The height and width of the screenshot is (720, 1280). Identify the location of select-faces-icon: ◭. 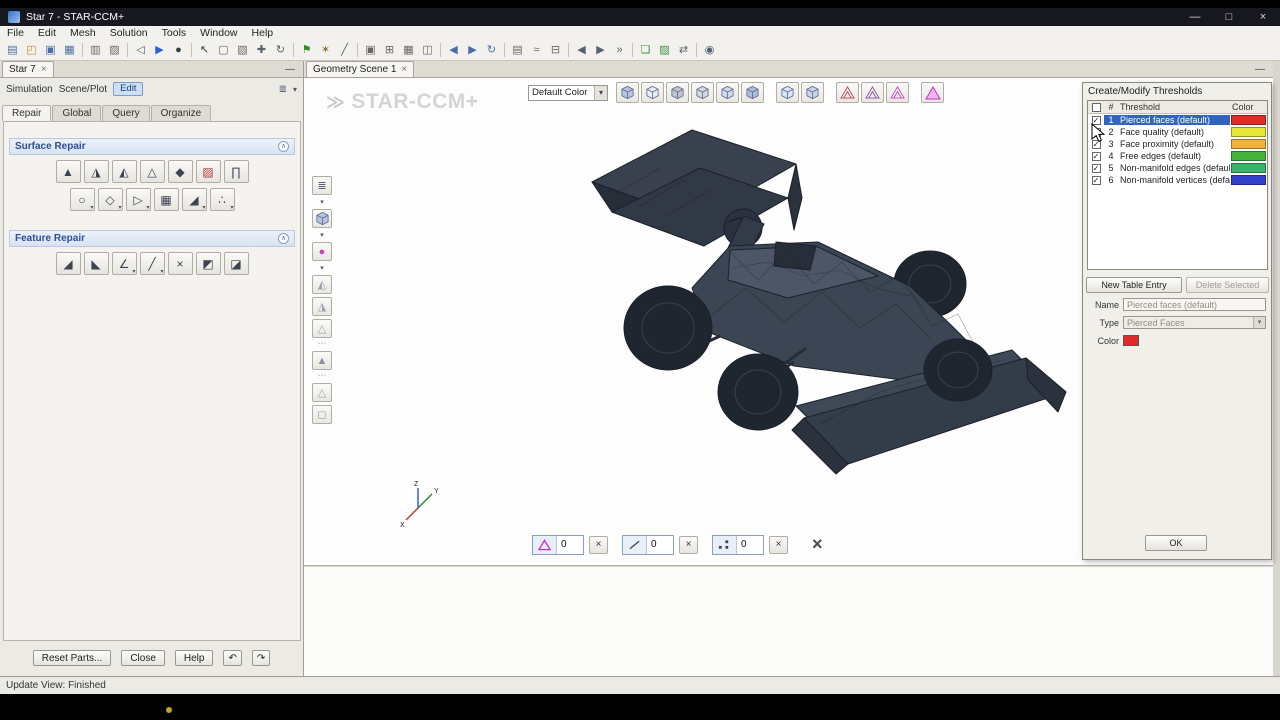
(322, 284).